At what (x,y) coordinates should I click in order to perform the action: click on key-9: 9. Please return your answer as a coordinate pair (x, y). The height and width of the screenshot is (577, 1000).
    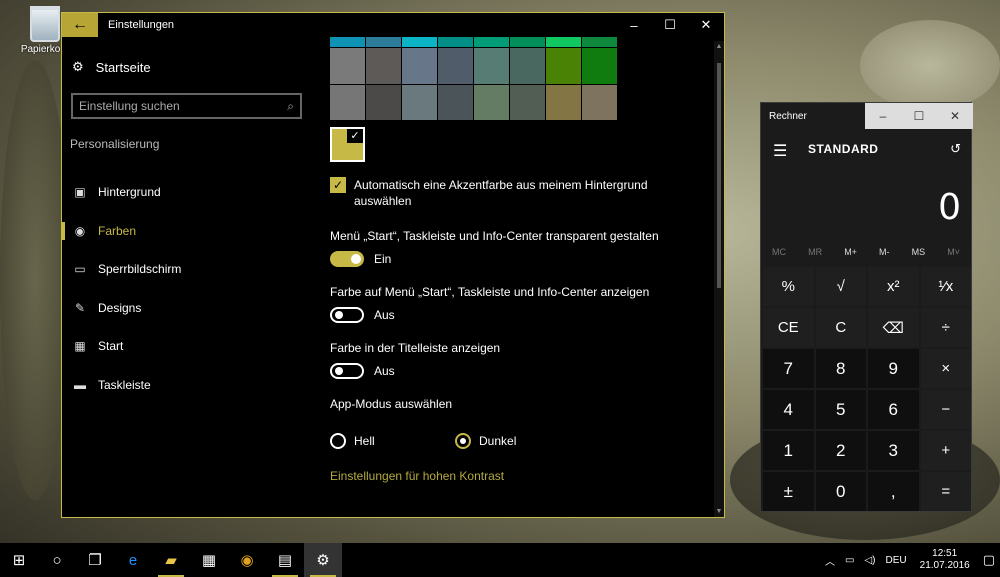
    Looking at the image, I should click on (893, 368).